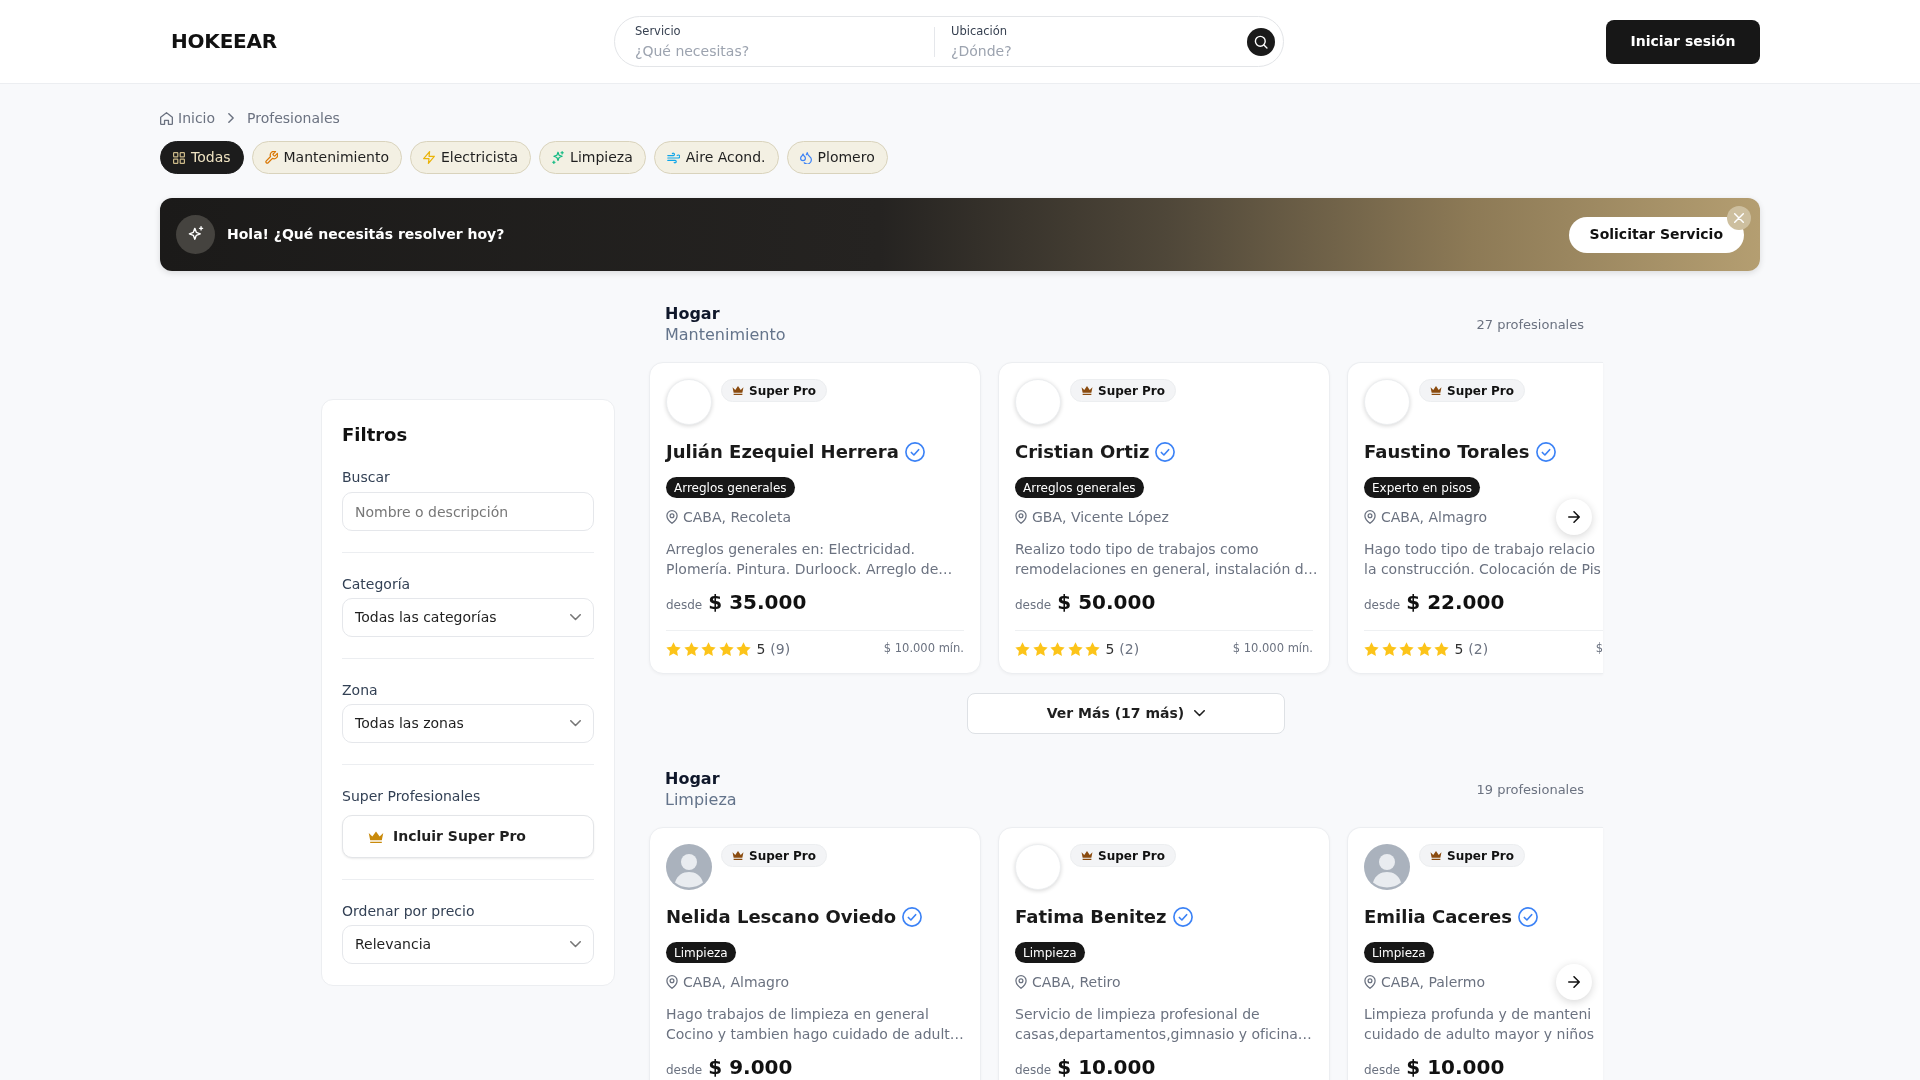  Describe the element at coordinates (1082, 452) in the screenshot. I see `professional-name: Cristian Ortiz` at that location.